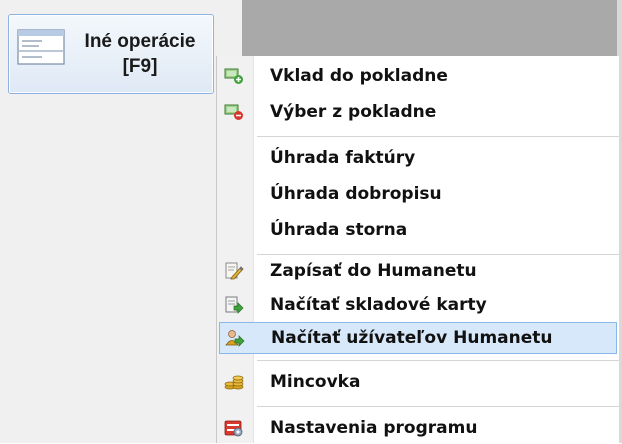 This screenshot has width=622, height=444. I want to click on button-label-line2: [F9], so click(140, 66).